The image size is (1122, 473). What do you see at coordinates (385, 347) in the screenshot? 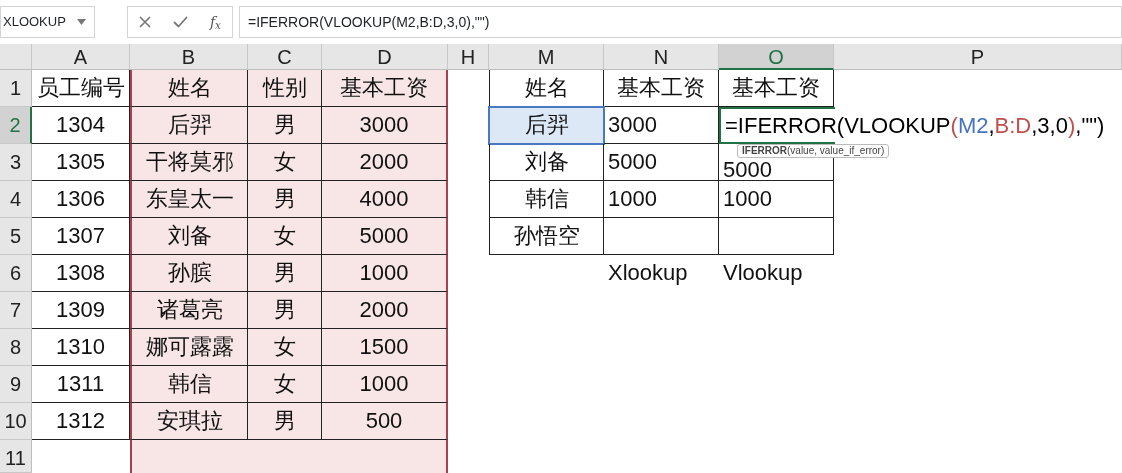
I see `table-cell: 1500` at bounding box center [385, 347].